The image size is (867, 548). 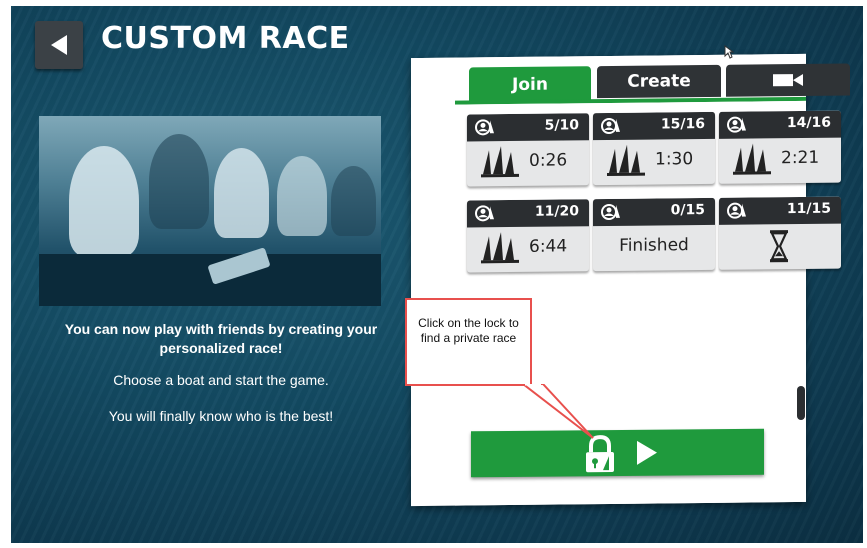 I want to click on tab-create: Create, so click(x=659, y=81).